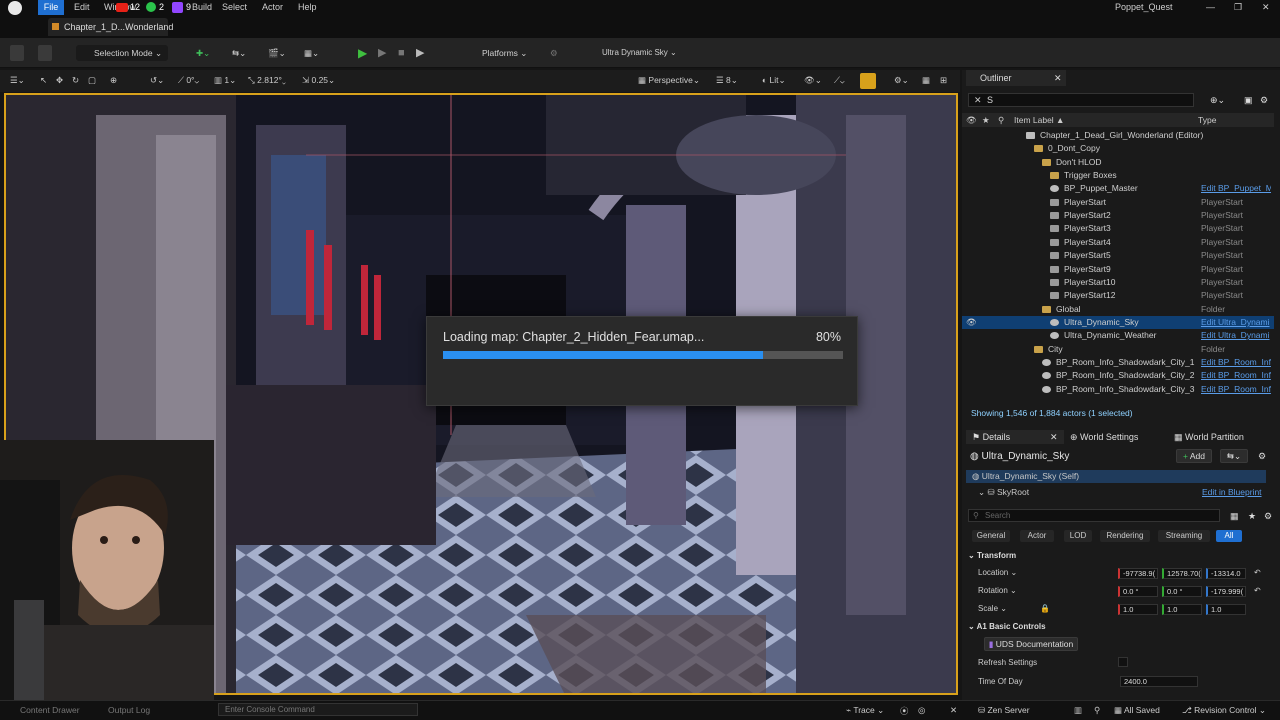 This screenshot has height=720, width=1280. I want to click on select-tool-icon: ↖, so click(43, 80).